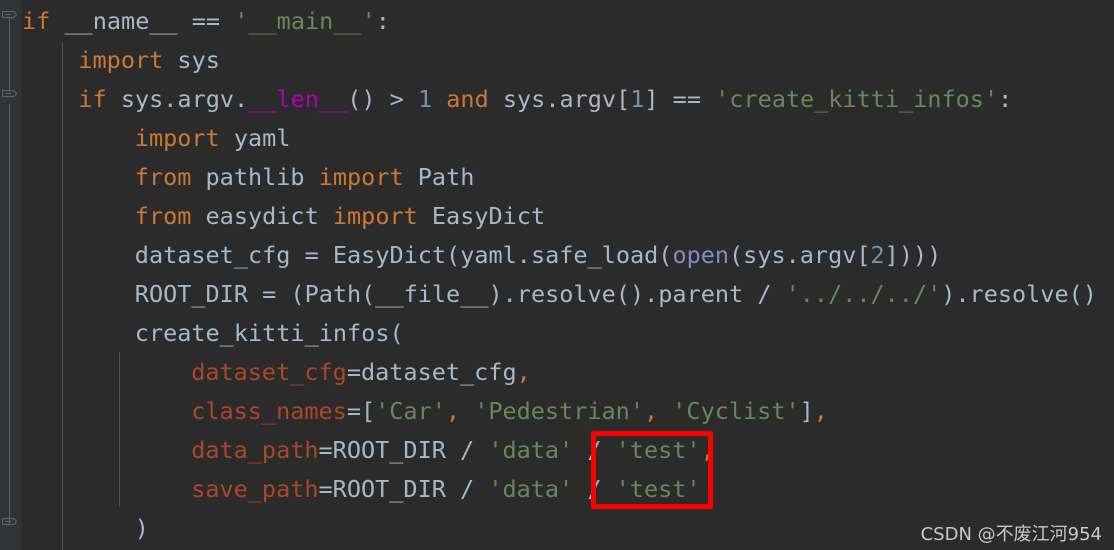 Image resolution: width=1114 pixels, height=550 pixels. What do you see at coordinates (177, 99) in the screenshot?
I see `code-token: sys.argv.` at bounding box center [177, 99].